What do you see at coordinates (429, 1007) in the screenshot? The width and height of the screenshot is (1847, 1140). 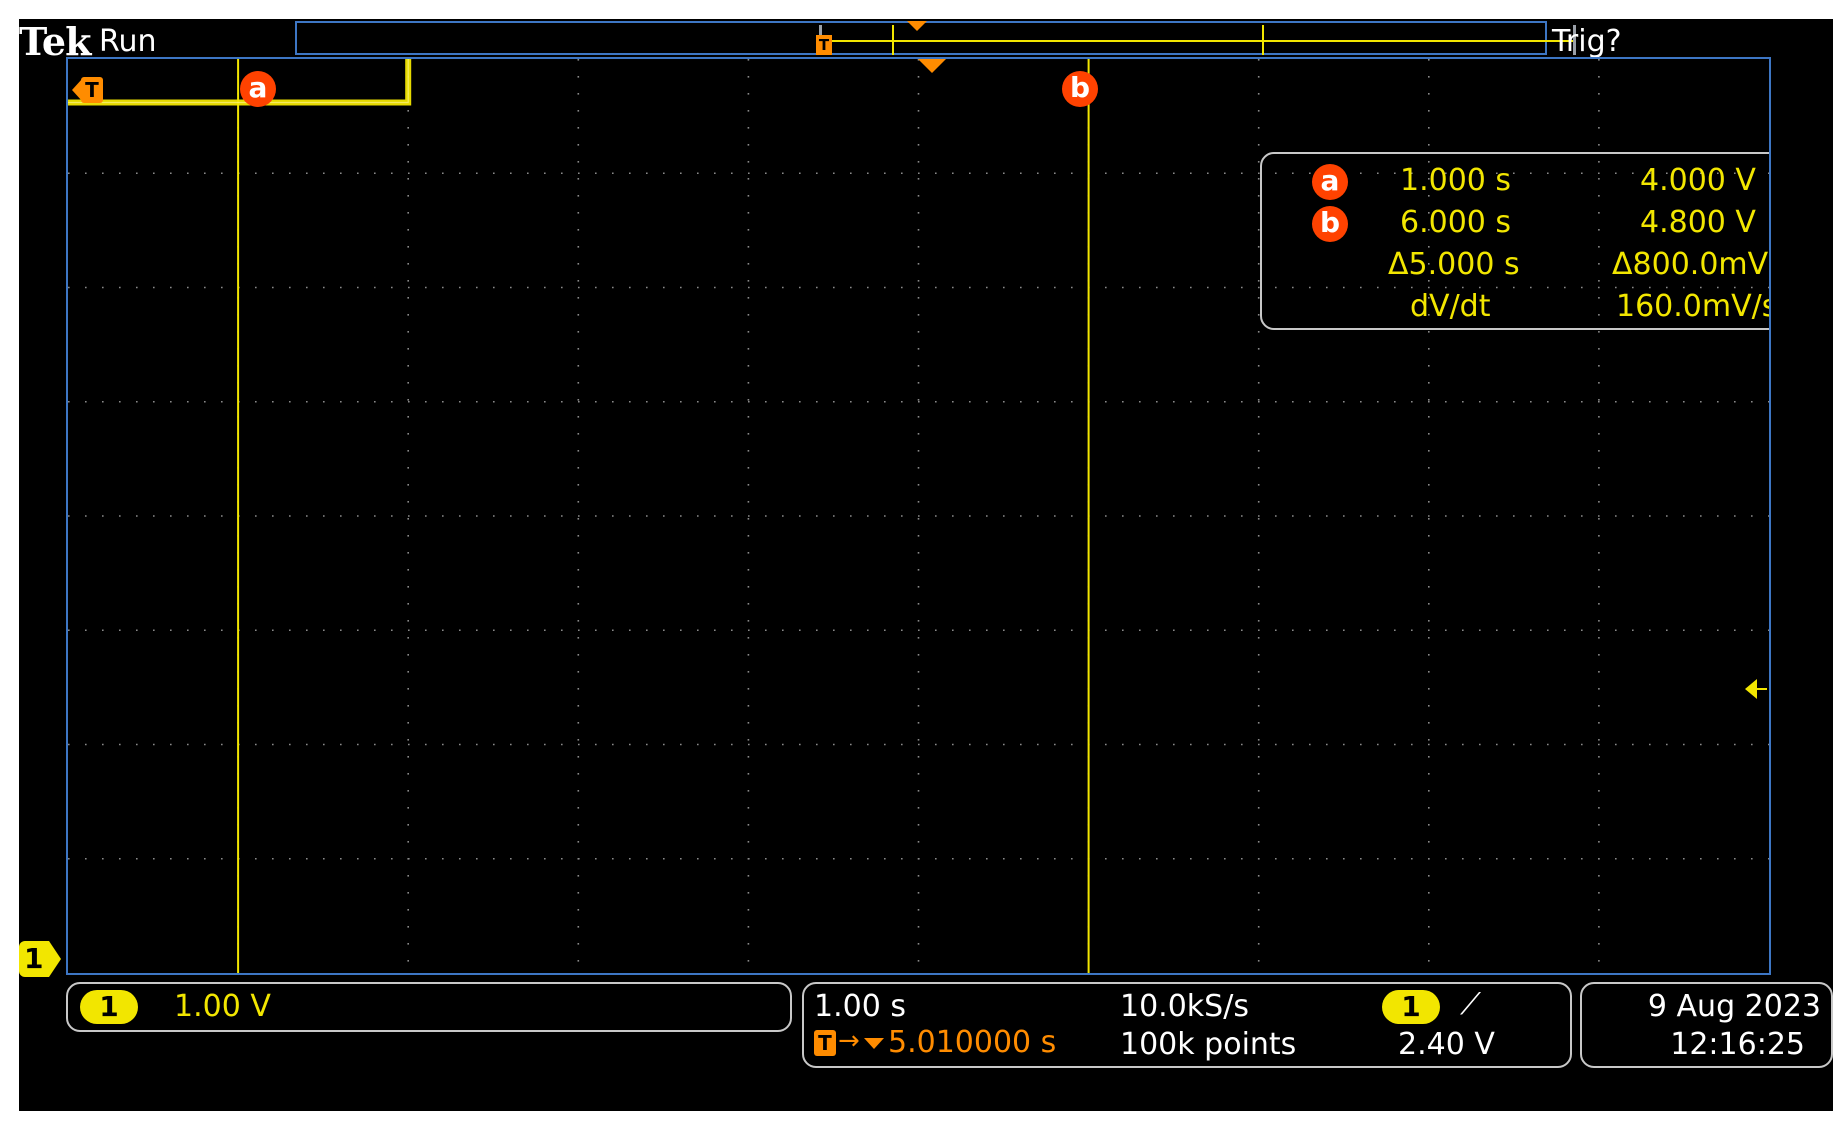 I see `channel-1-panel: 1 1.00 V` at bounding box center [429, 1007].